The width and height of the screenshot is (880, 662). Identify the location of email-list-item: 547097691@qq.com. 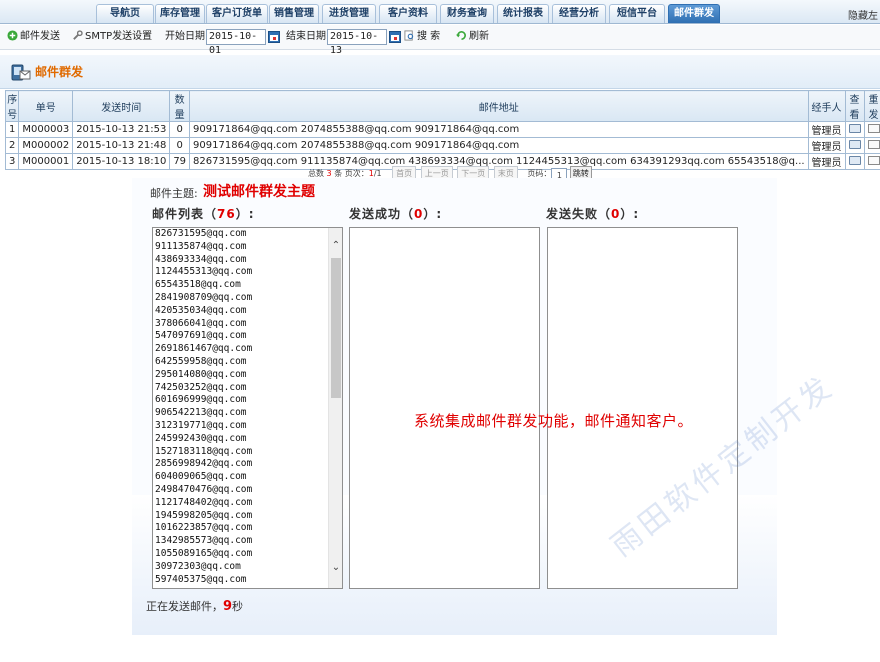
(201, 336).